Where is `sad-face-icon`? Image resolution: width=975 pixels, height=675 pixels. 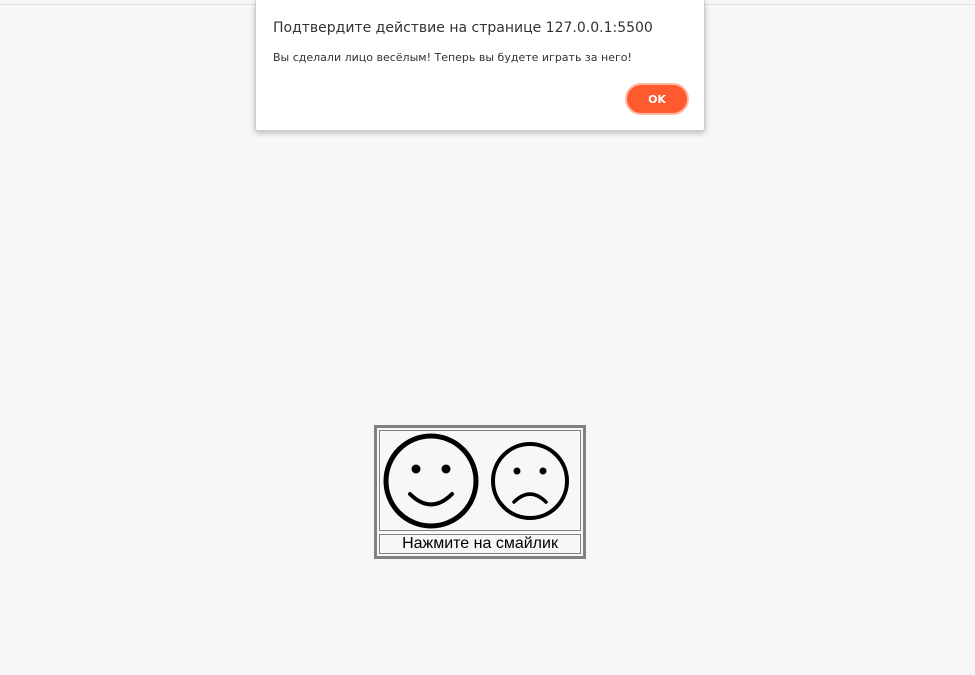
sad-face-icon is located at coordinates (530, 481).